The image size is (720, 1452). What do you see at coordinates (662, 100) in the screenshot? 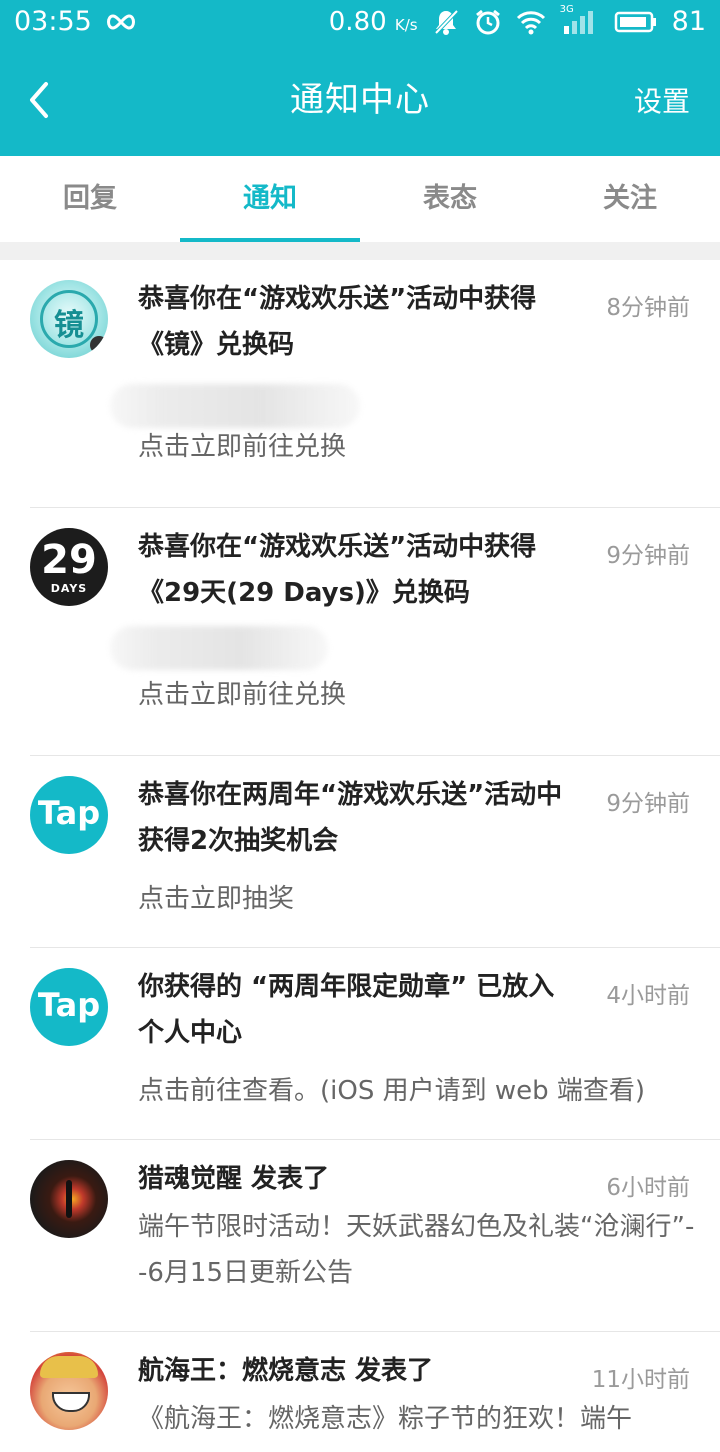
I see `settings-button: 设置` at bounding box center [662, 100].